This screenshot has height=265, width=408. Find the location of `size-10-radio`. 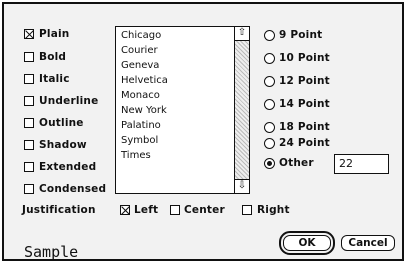

size-10-radio is located at coordinates (269, 58).